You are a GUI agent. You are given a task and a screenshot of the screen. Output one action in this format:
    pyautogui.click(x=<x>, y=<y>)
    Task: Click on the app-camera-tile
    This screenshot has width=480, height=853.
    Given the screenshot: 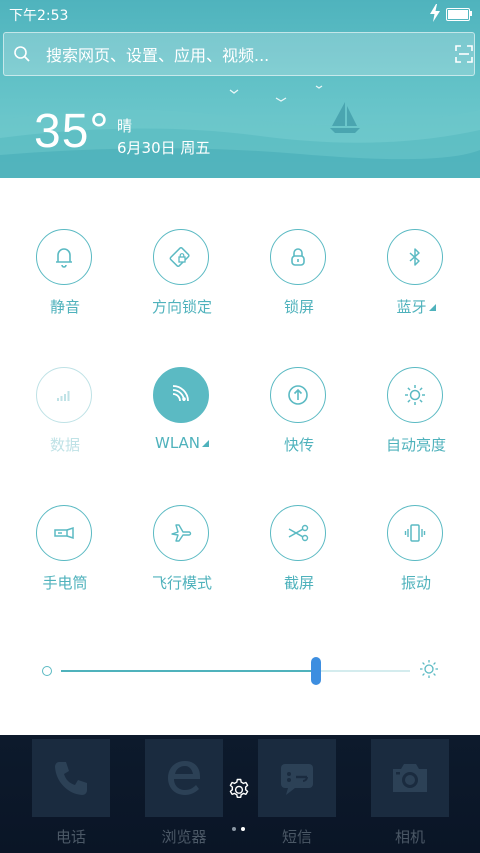 What is the action you would take?
    pyautogui.click(x=410, y=778)
    